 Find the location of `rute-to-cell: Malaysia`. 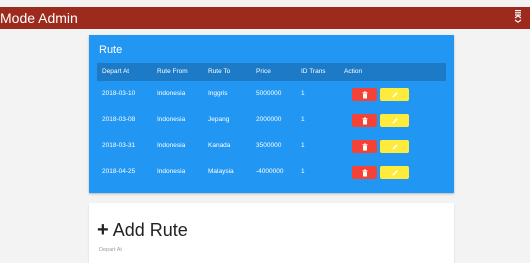

rute-to-cell: Malaysia is located at coordinates (221, 171).